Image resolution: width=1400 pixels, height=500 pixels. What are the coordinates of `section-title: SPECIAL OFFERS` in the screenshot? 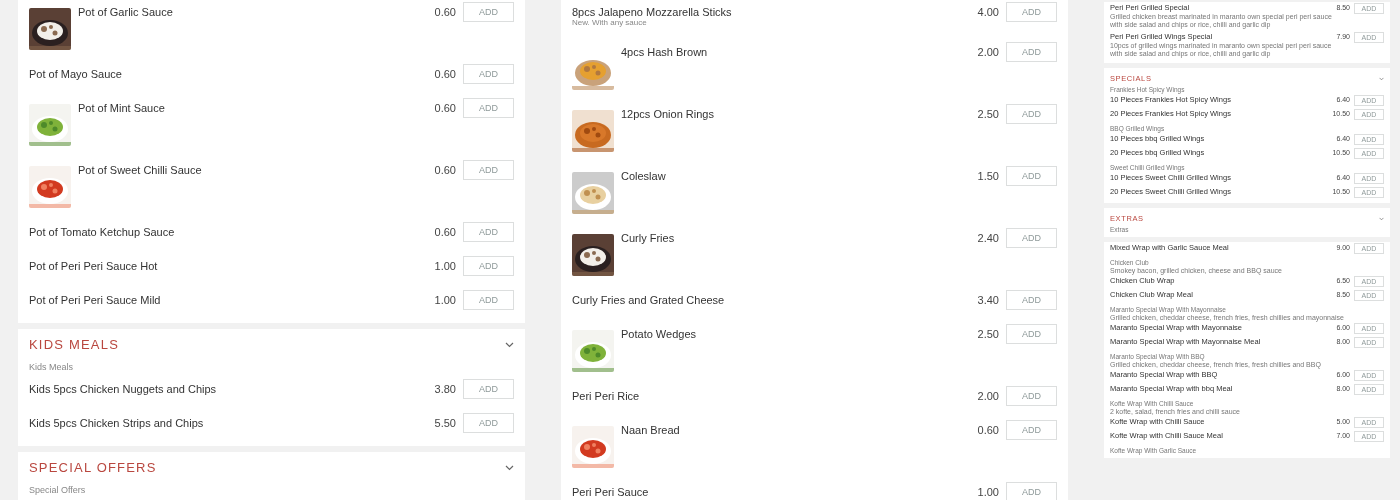 It's located at (93, 467).